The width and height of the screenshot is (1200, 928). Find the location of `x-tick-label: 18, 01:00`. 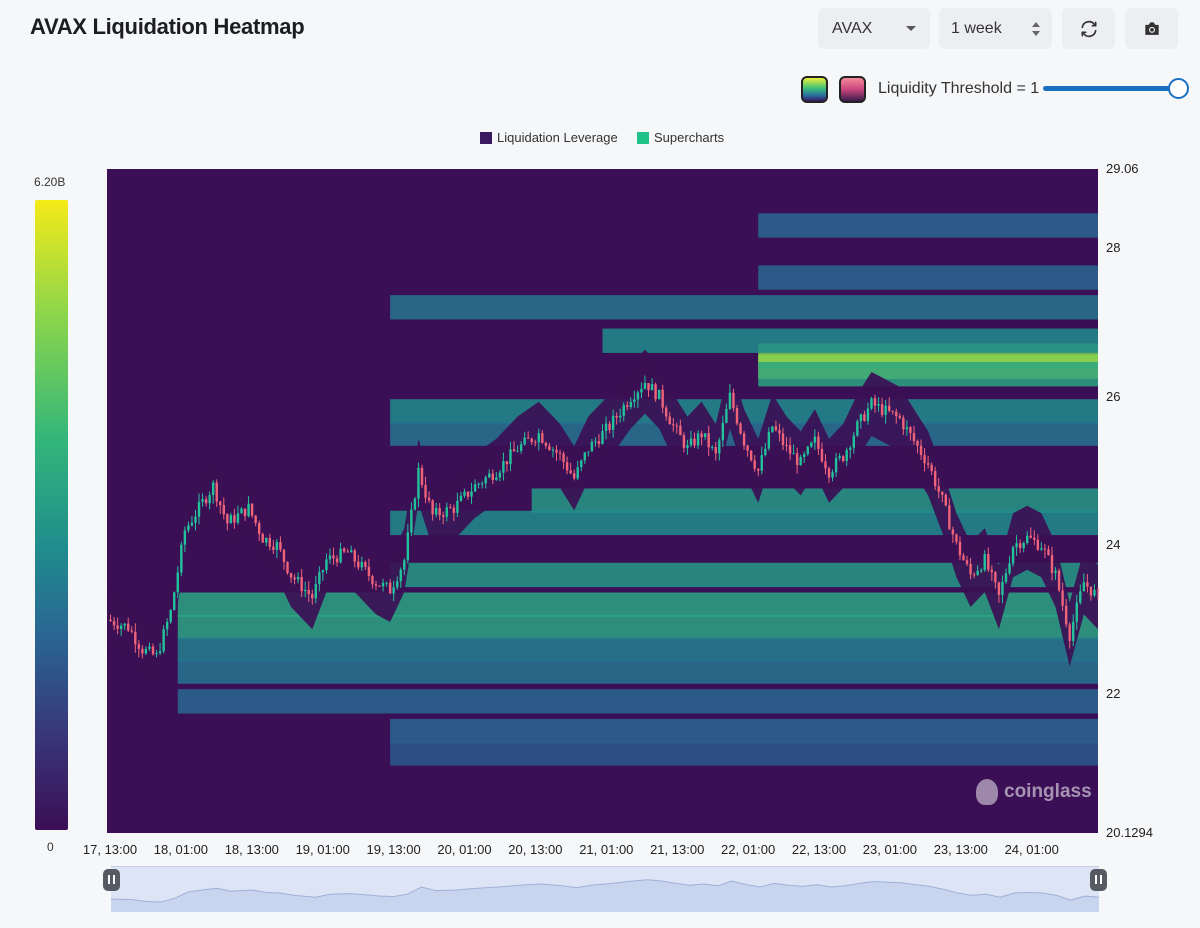

x-tick-label: 18, 01:00 is located at coordinates (180, 849).